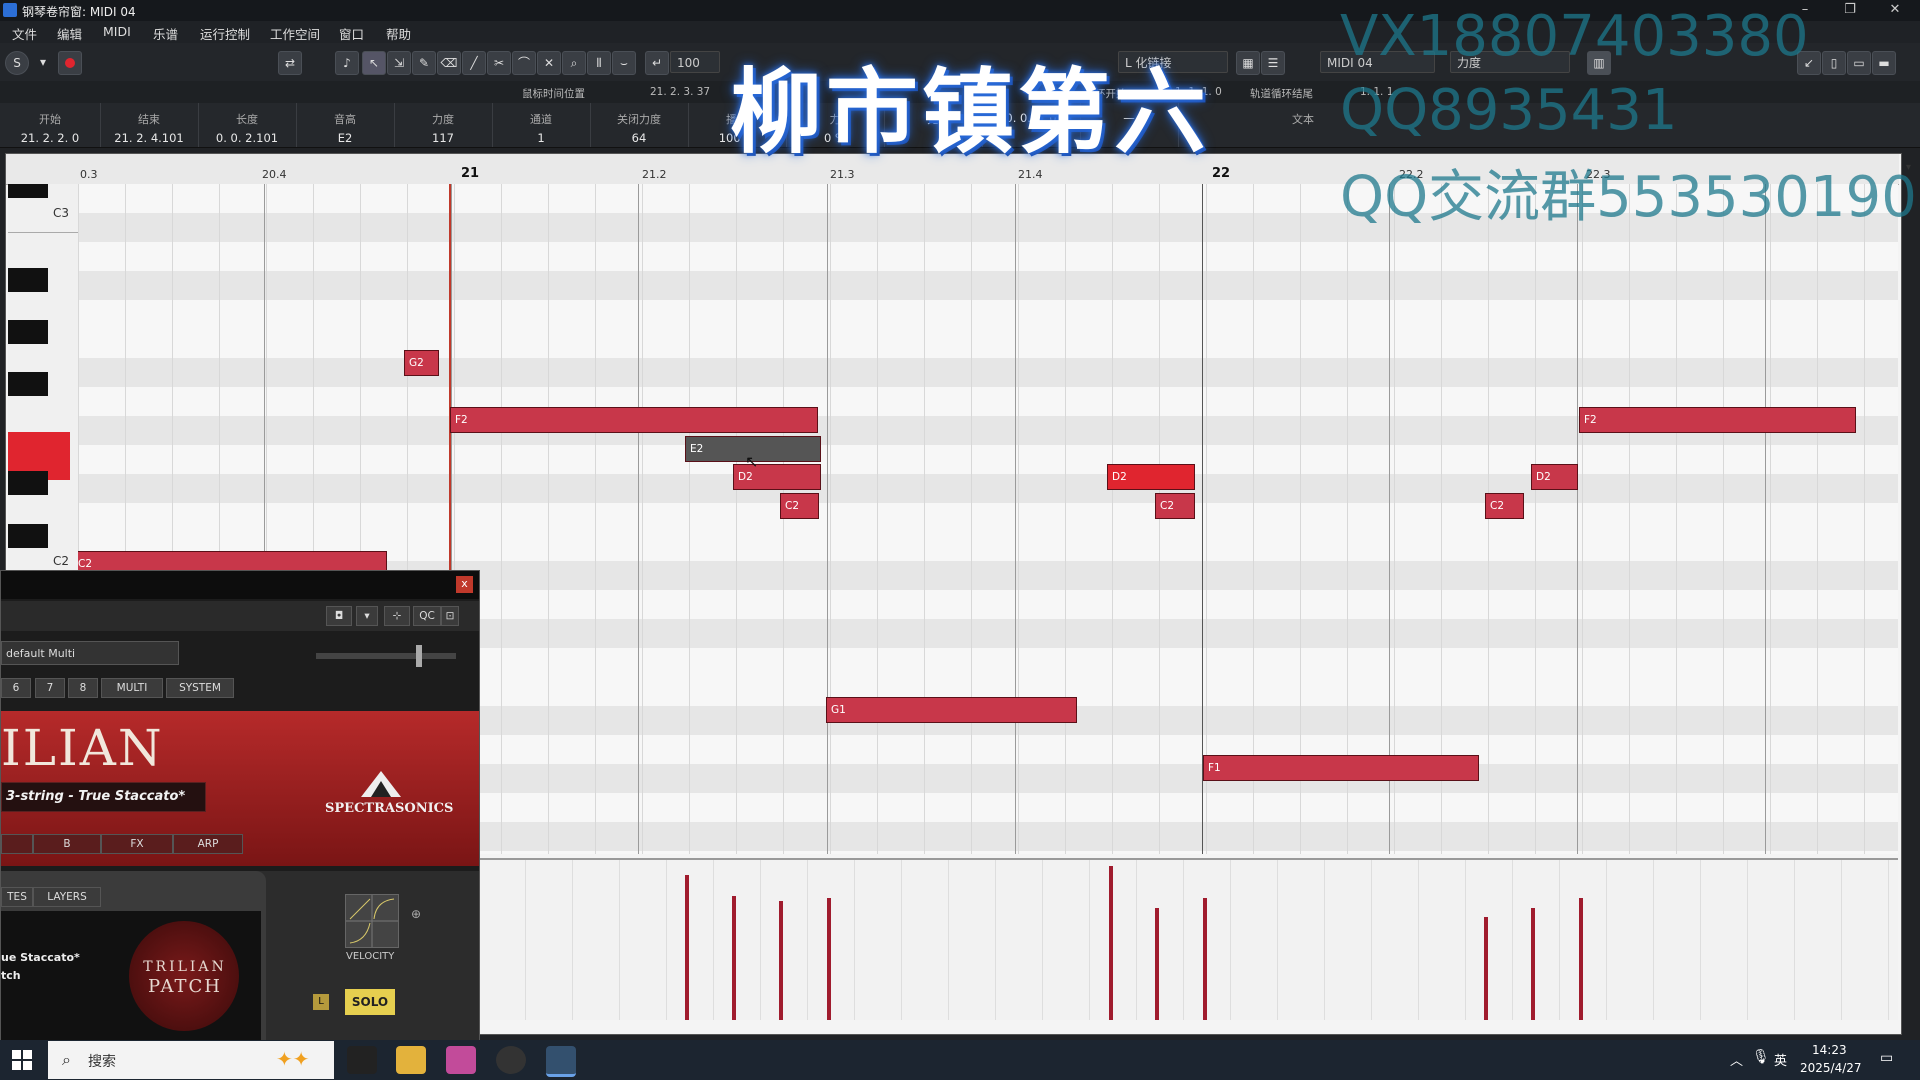  I want to click on notification-icon: ▭, so click(1886, 1058).